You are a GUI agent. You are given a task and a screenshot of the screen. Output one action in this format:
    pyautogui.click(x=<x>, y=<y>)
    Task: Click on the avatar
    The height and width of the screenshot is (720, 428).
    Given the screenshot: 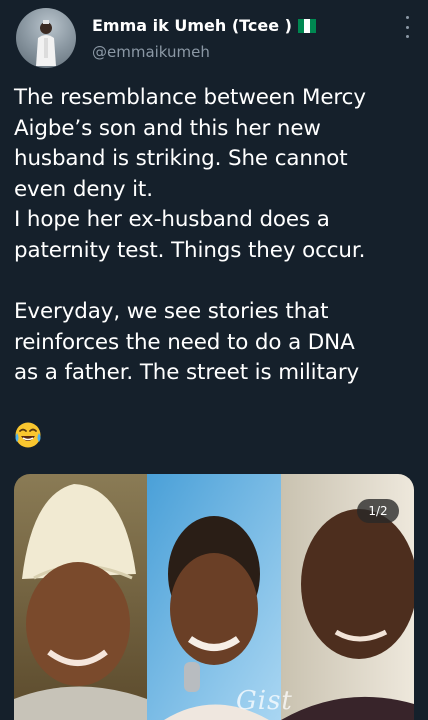 What is the action you would take?
    pyautogui.click(x=46, y=38)
    